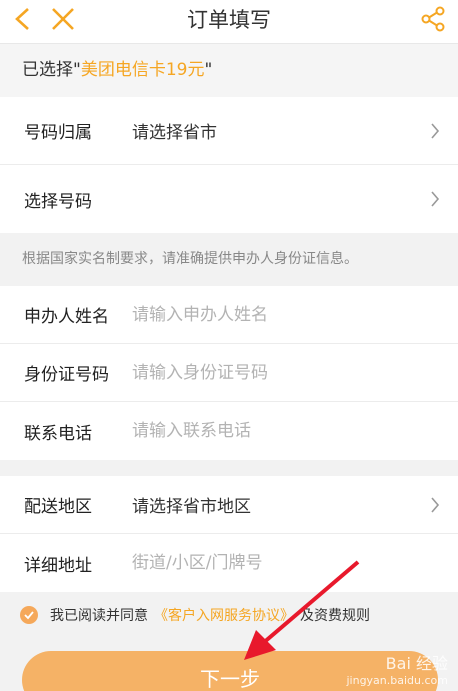 This screenshot has width=458, height=691. What do you see at coordinates (229, 615) in the screenshot?
I see `agreement-row: 我已阅读并同意 《客户入网服务协议》 及资费规则` at bounding box center [229, 615].